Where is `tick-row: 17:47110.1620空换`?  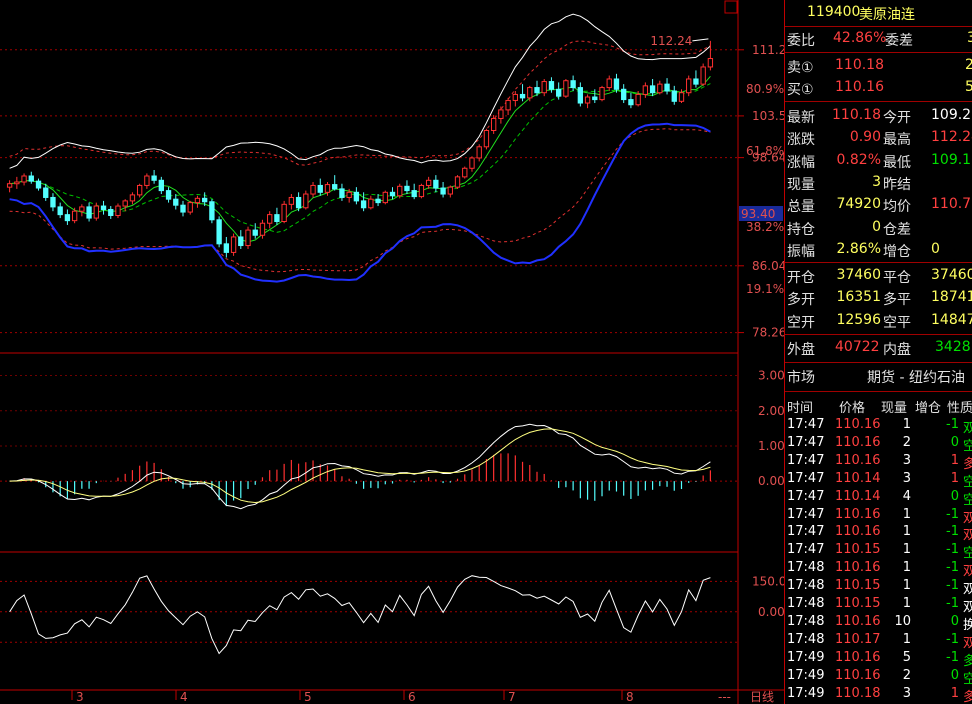 tick-row: 17:47110.1620空换 is located at coordinates (878, 444).